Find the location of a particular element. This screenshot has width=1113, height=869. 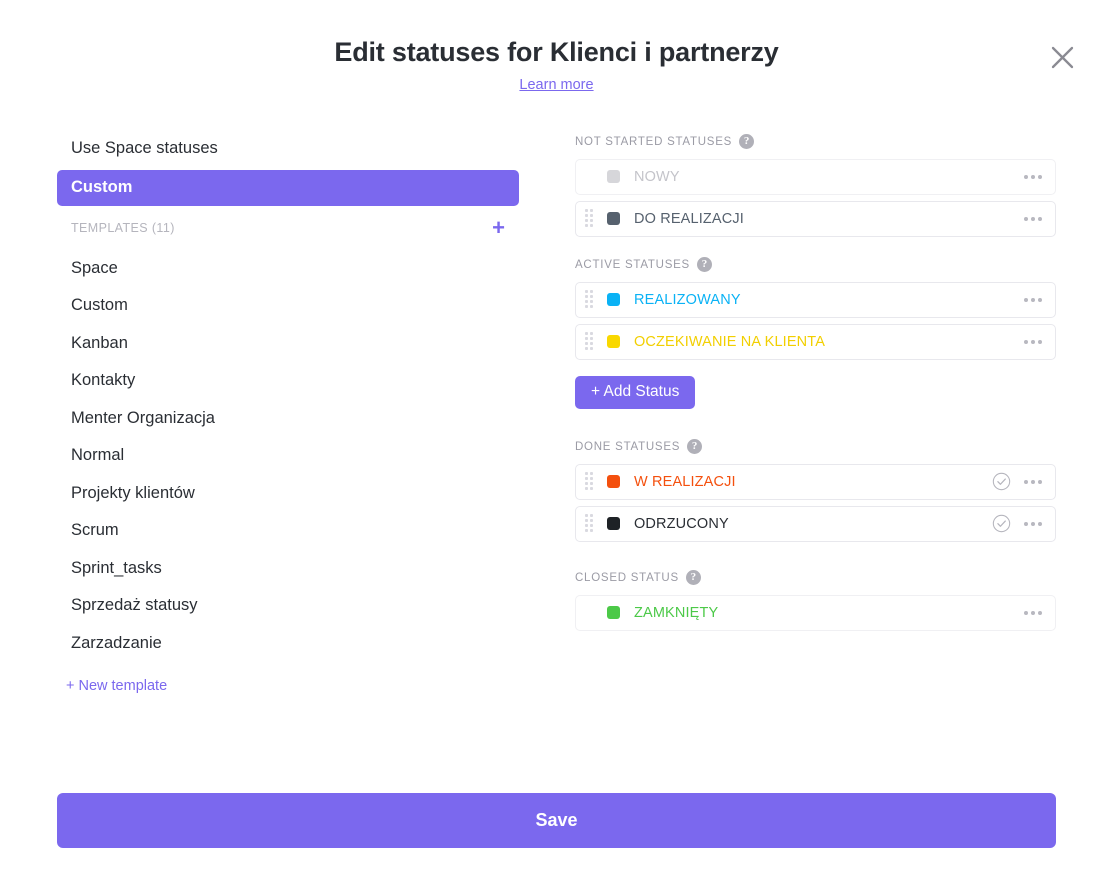

template-list-item: Sprint_tasks is located at coordinates (288, 569).